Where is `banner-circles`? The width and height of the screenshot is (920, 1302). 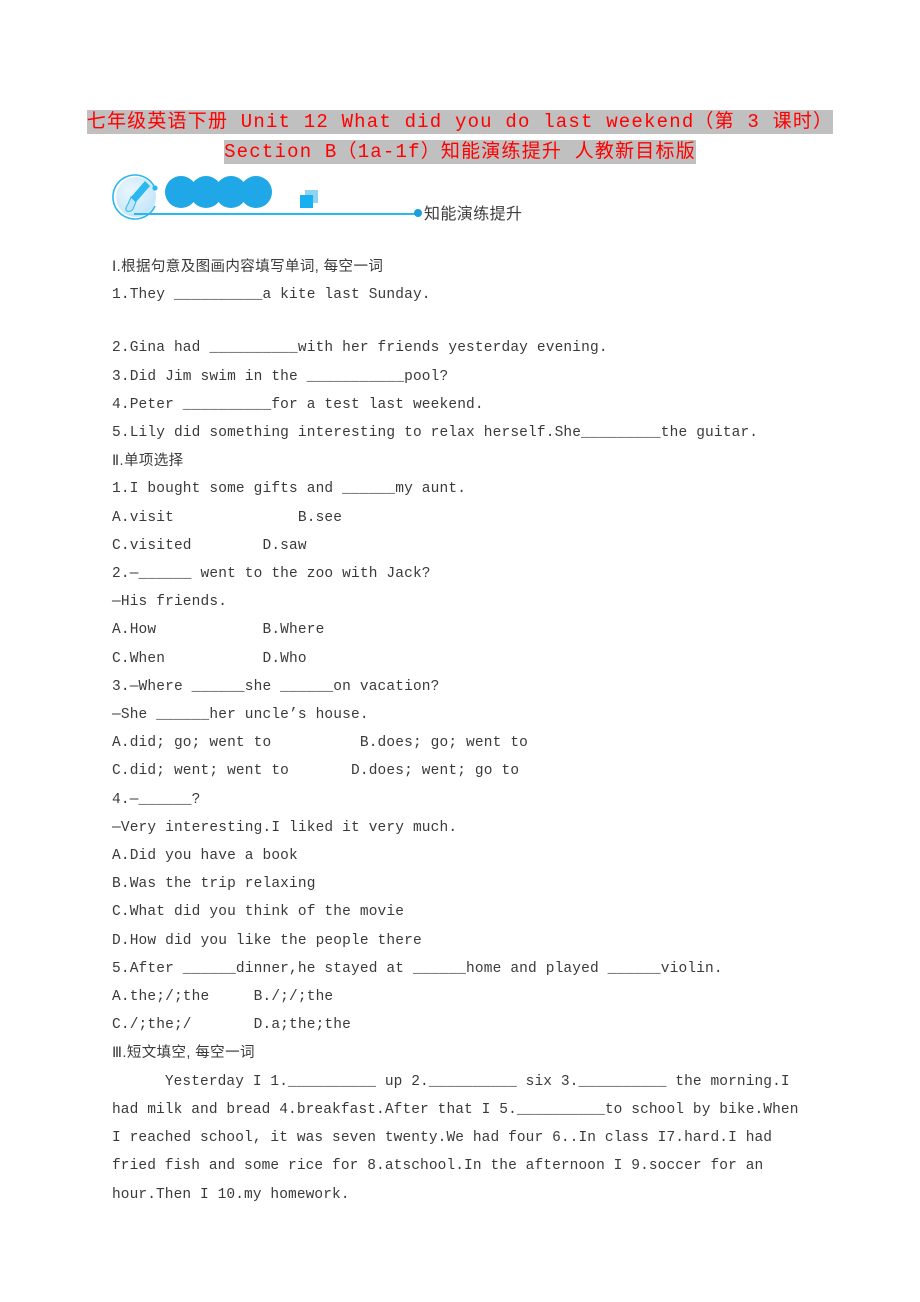 banner-circles is located at coordinates (220, 192).